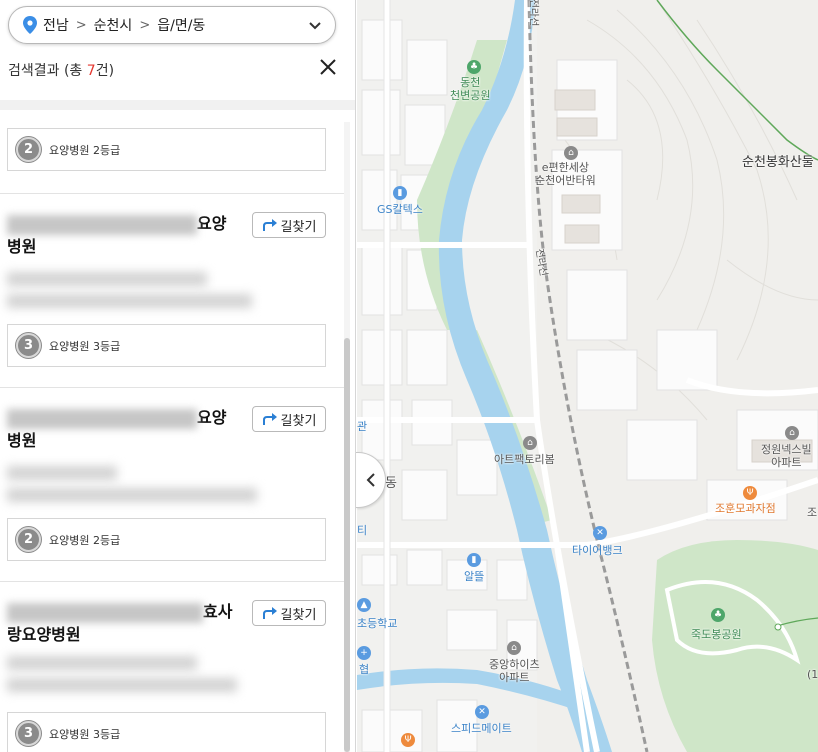  Describe the element at coordinates (364, 669) in the screenshot. I see `map-label: 협` at that location.